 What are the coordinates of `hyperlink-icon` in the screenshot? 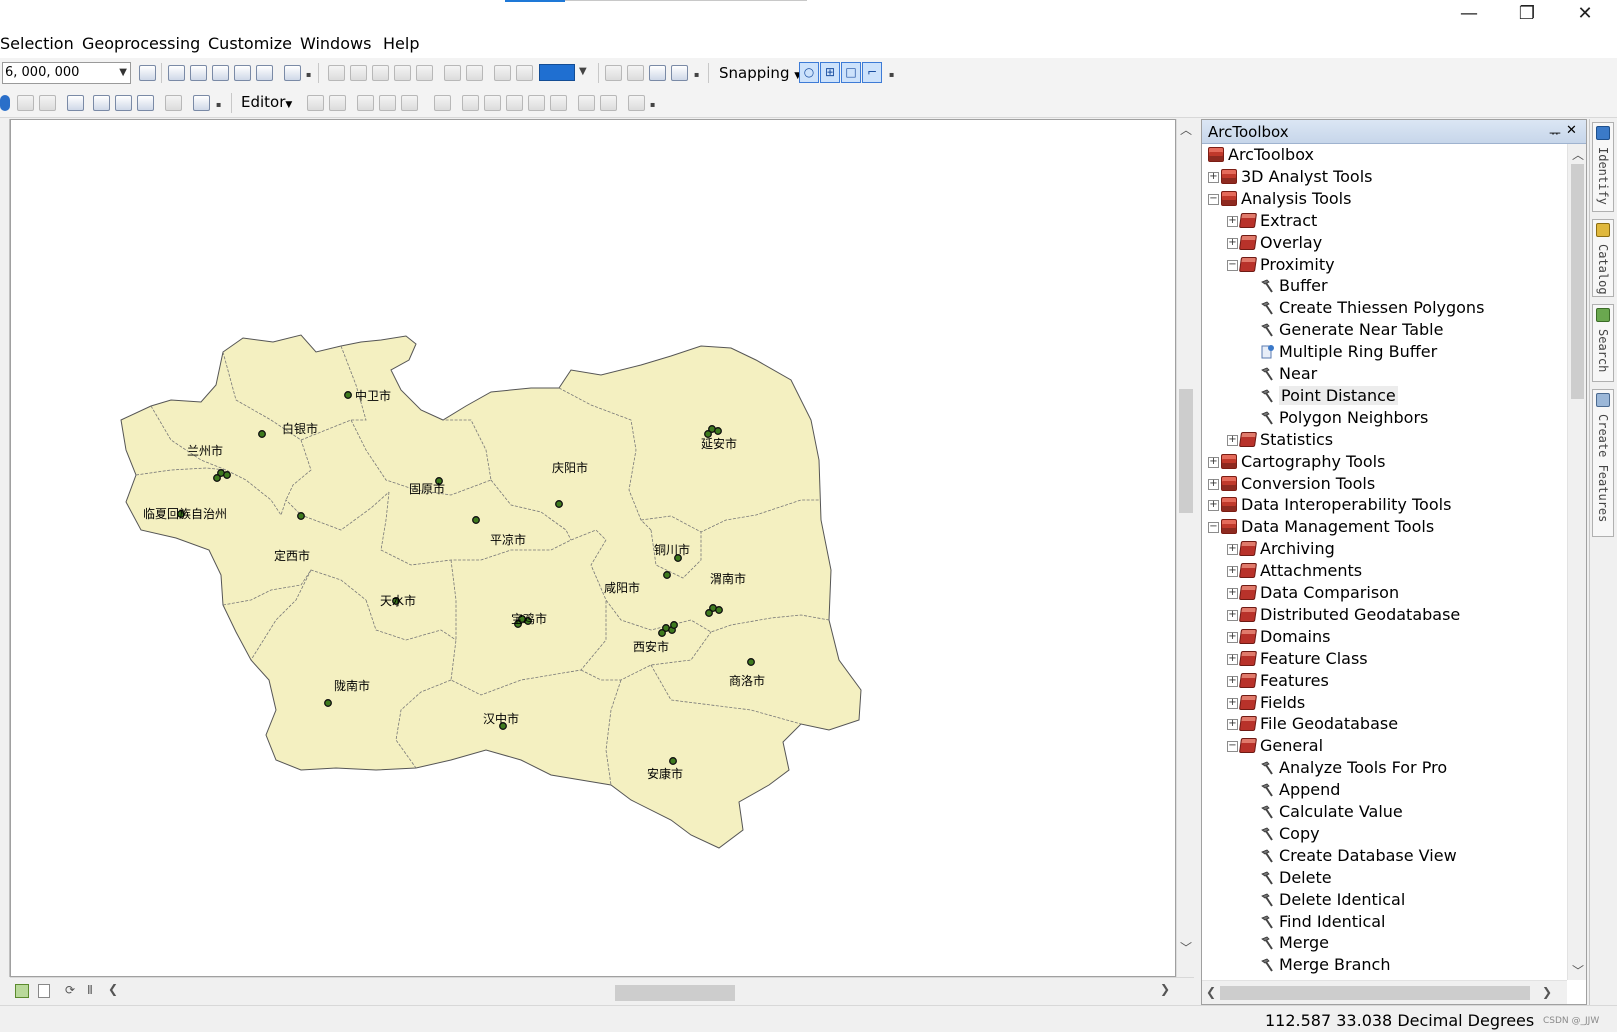 It's located at (25, 103).